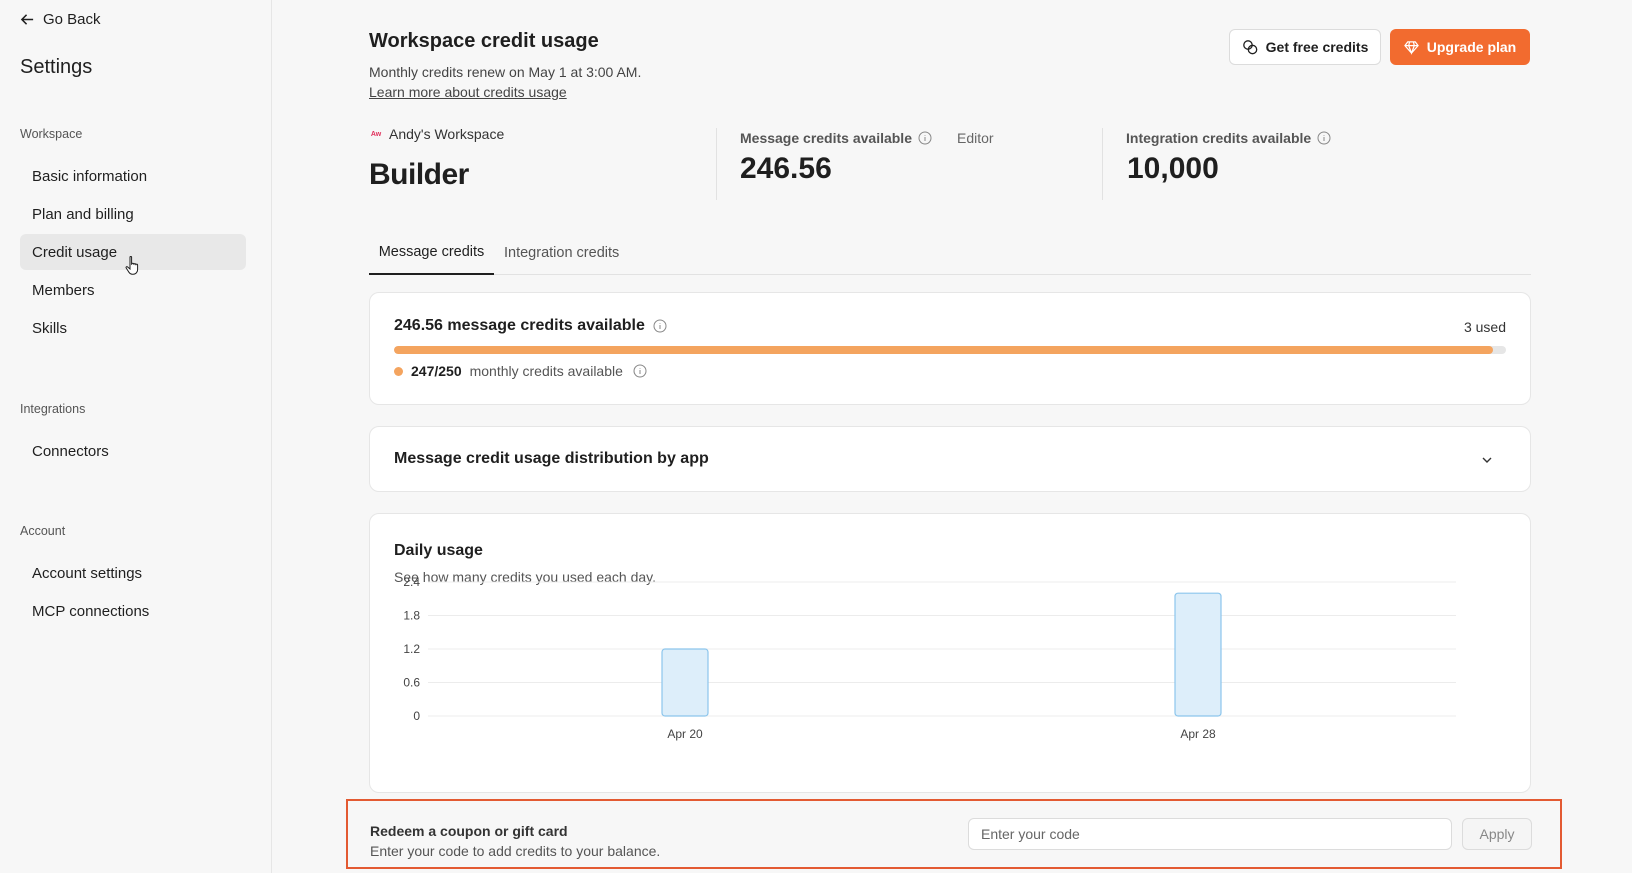 The width and height of the screenshot is (1632, 873). I want to click on settings-title: Settings, so click(56, 67).